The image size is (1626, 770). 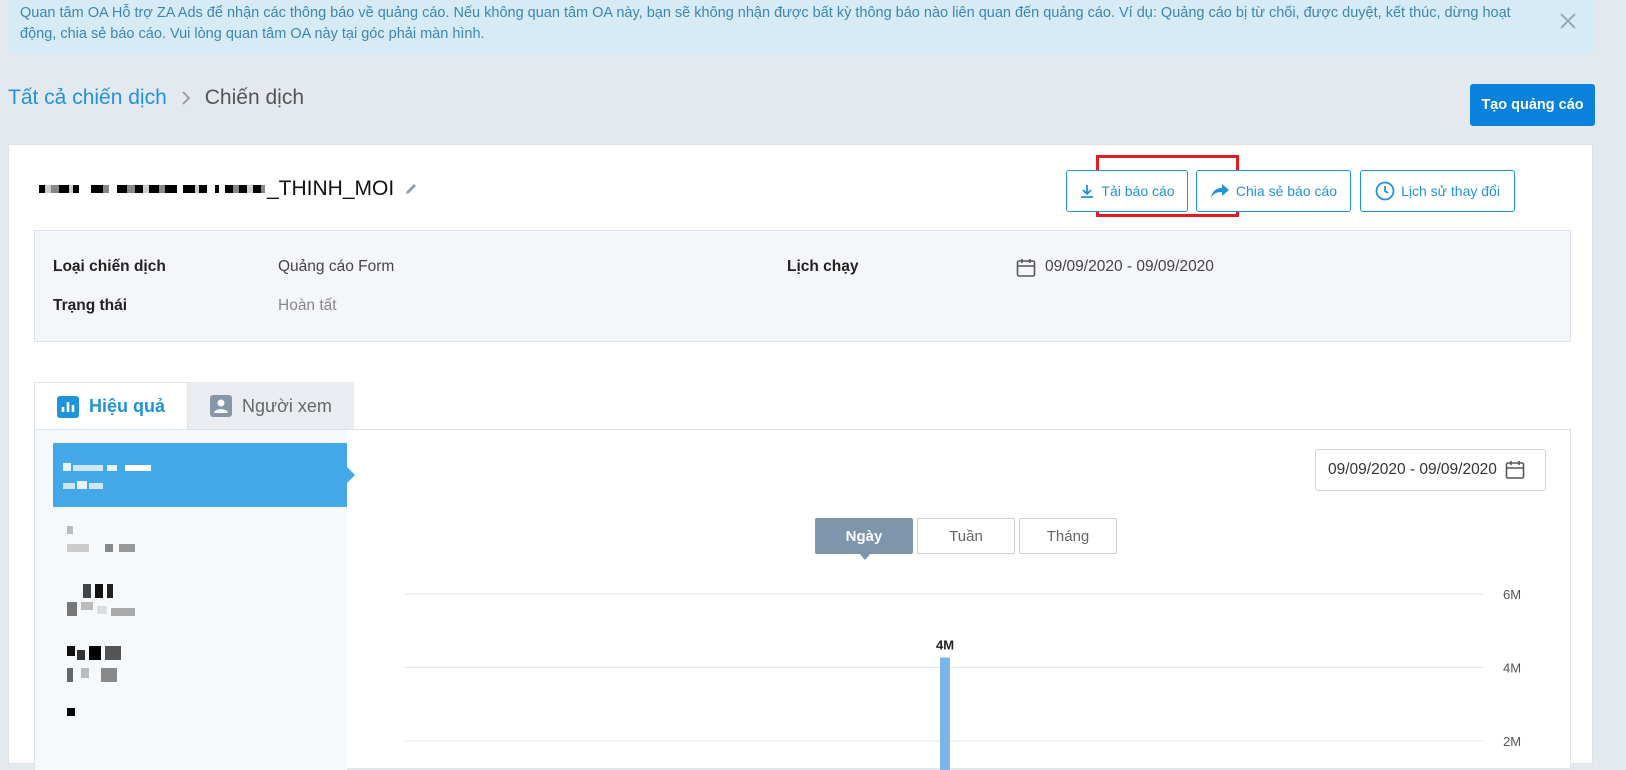 I want to click on granularity-month-button: Tháng, so click(x=1068, y=536).